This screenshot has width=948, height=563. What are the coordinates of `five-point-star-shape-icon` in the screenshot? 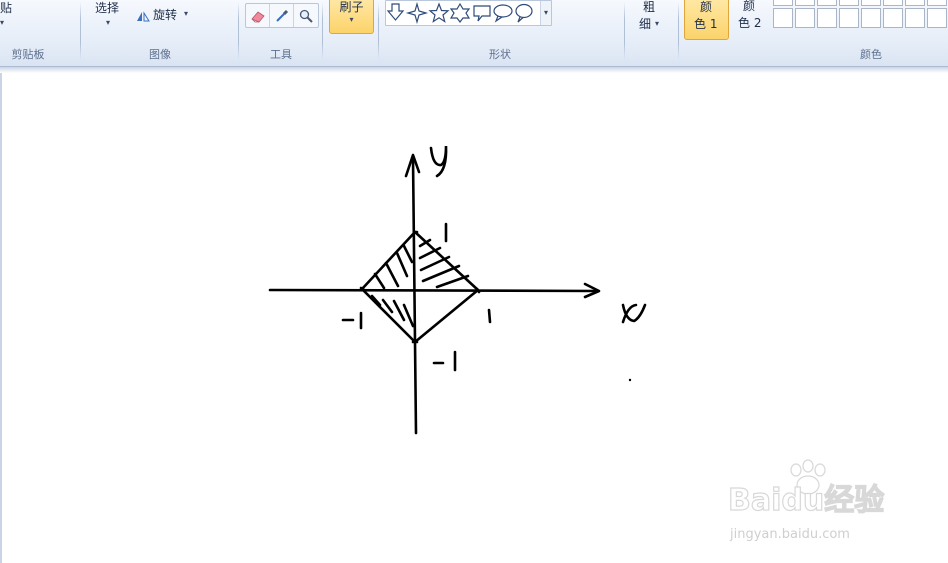 It's located at (439, 12).